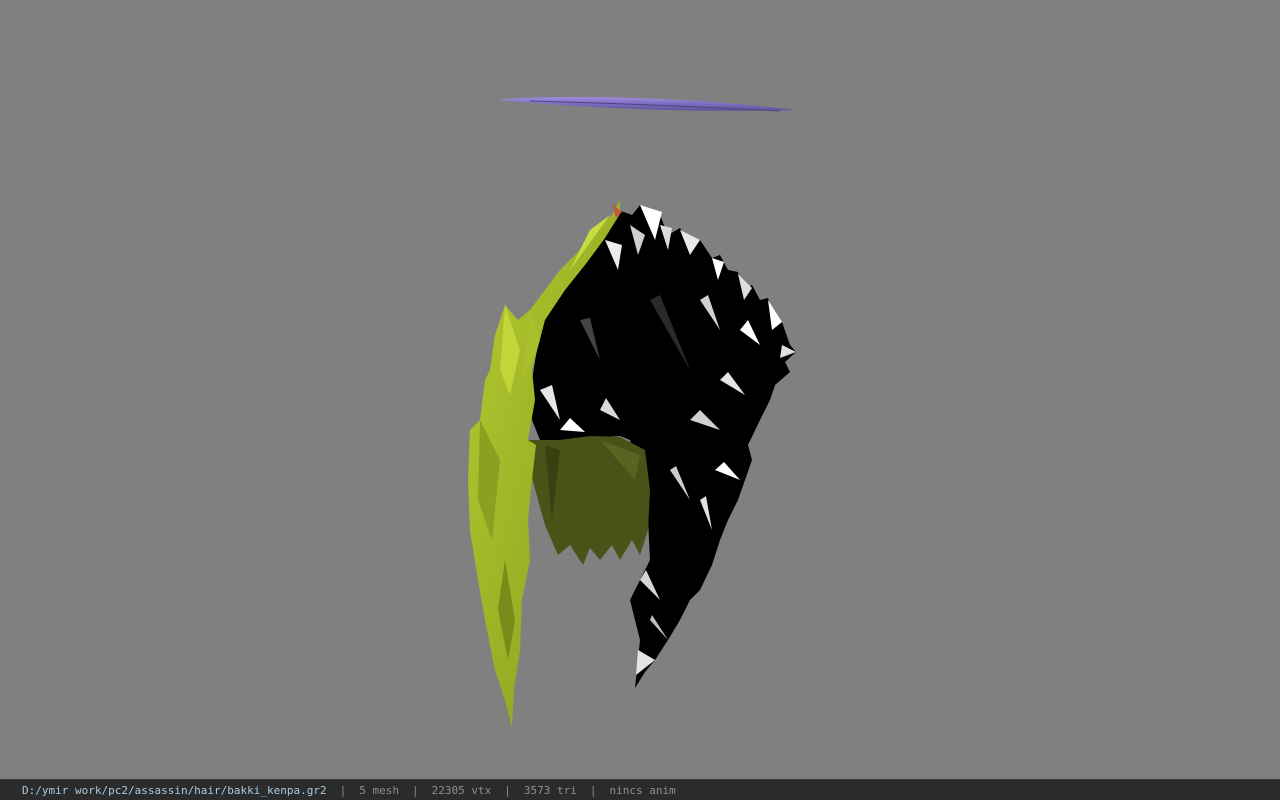 Image resolution: width=1280 pixels, height=800 pixels. Describe the element at coordinates (461, 790) in the screenshot. I see `vertex-count: 22305 vtx` at that location.